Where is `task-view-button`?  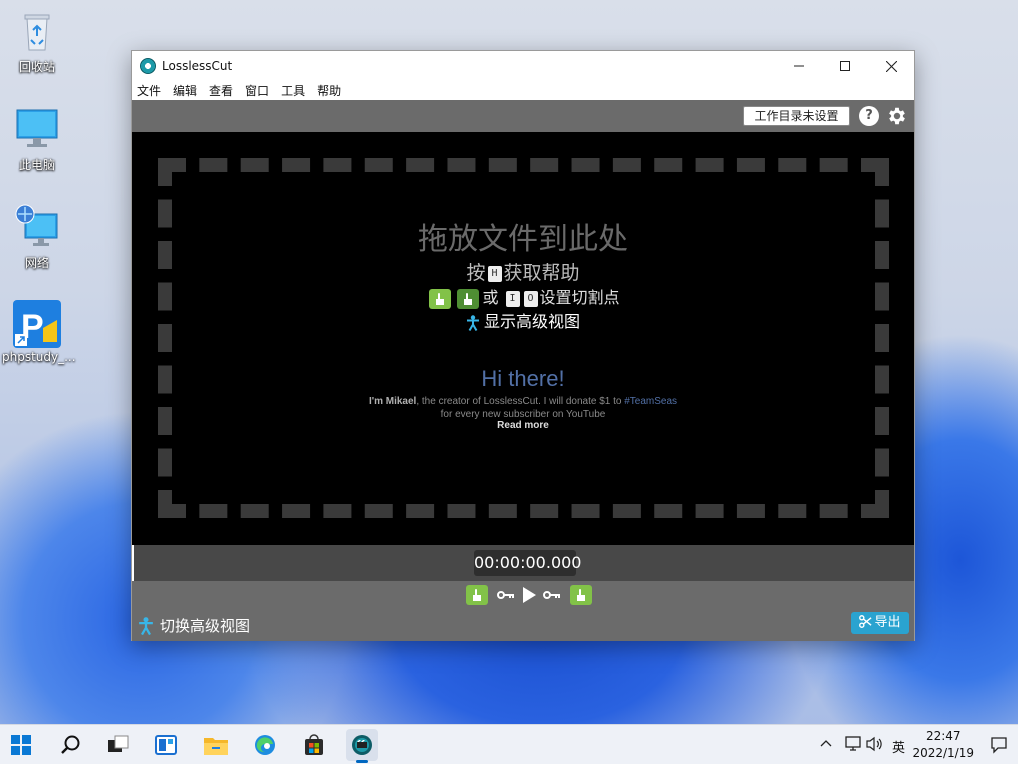 task-view-button is located at coordinates (118, 745).